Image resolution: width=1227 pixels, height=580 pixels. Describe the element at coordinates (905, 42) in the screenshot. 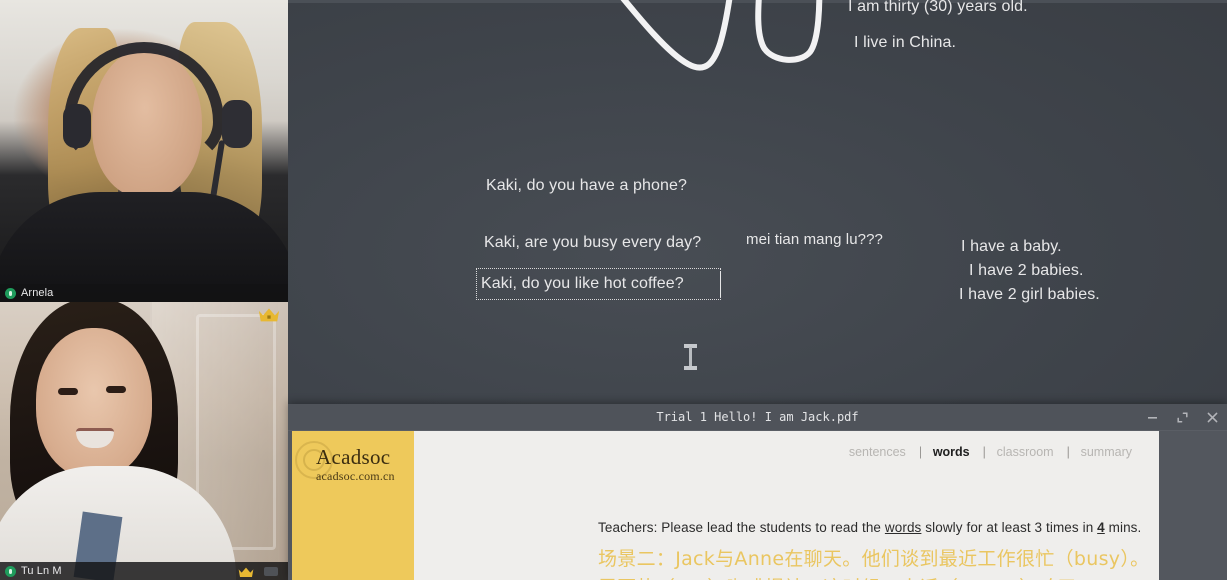

I see `whiteboard-text-china: I live in China.` at that location.